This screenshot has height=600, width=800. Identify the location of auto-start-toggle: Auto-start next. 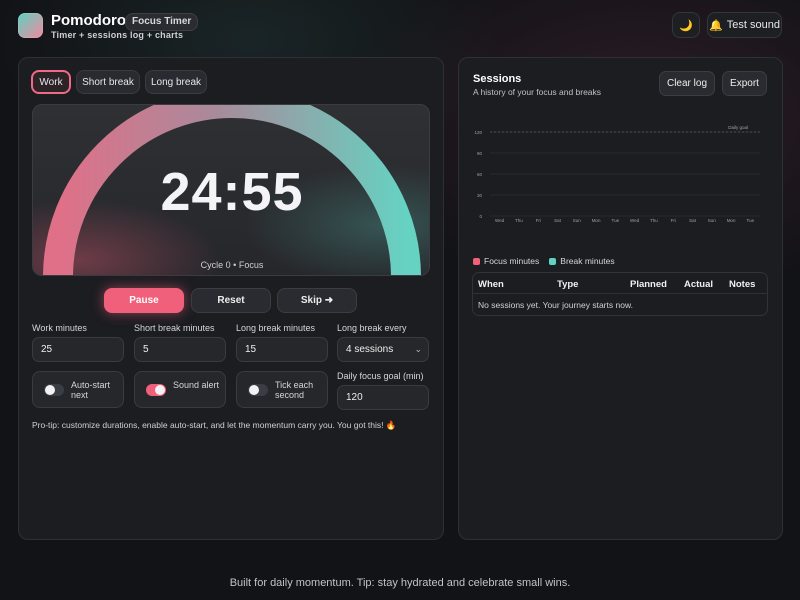
(78, 389).